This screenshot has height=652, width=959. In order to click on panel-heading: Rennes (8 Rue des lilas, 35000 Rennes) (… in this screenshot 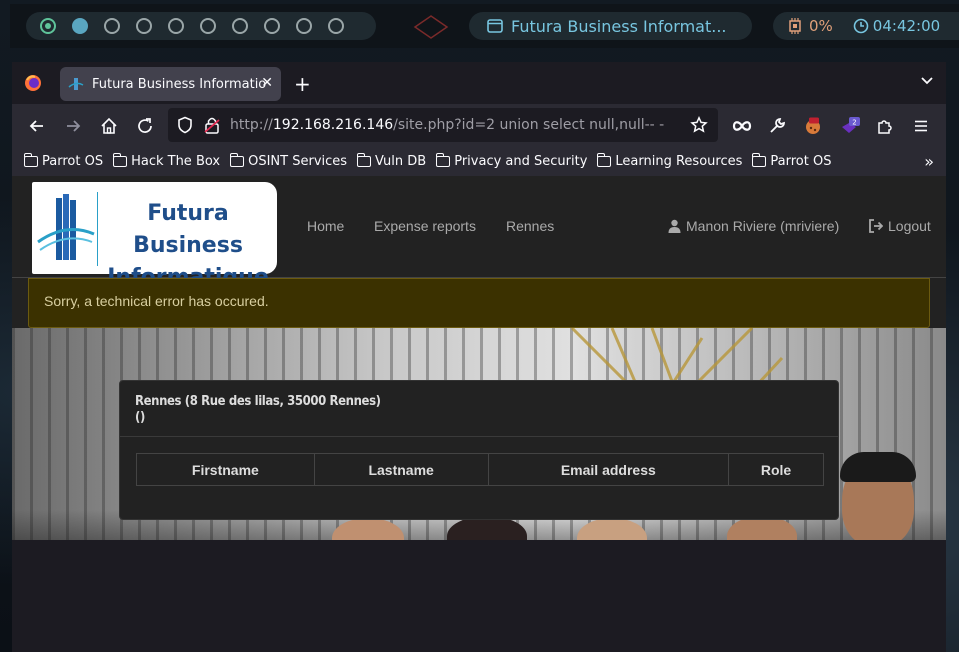, I will do `click(479, 409)`.